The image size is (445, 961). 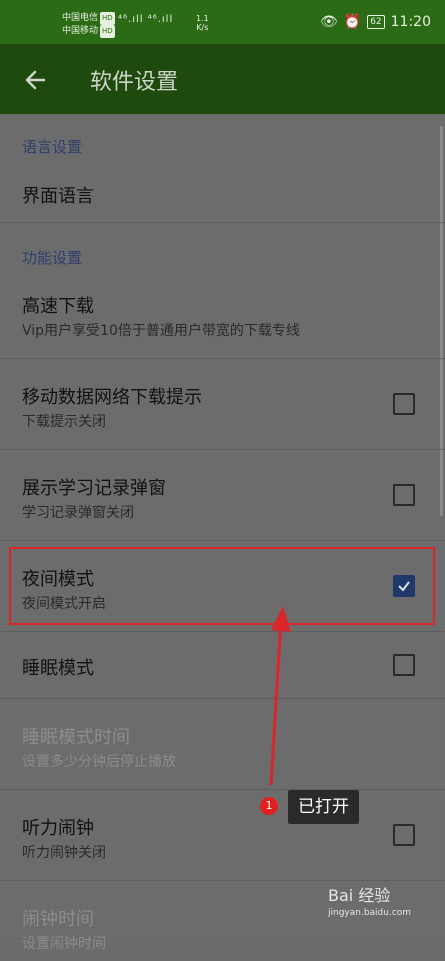 I want to click on row-study-record-popup: 展示学习记录弹窗 学习记录弹窗关闭, so click(x=222, y=495).